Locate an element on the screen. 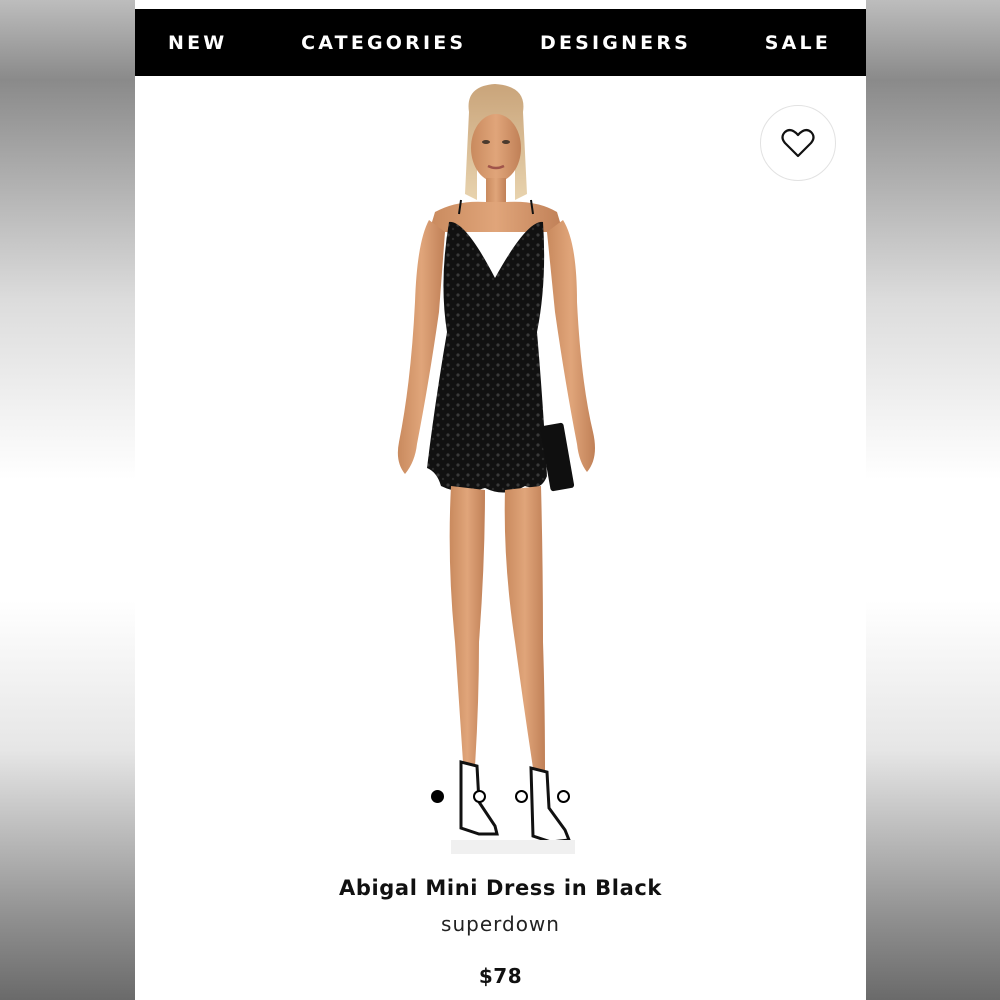  left-letterbox is located at coordinates (67, 500).